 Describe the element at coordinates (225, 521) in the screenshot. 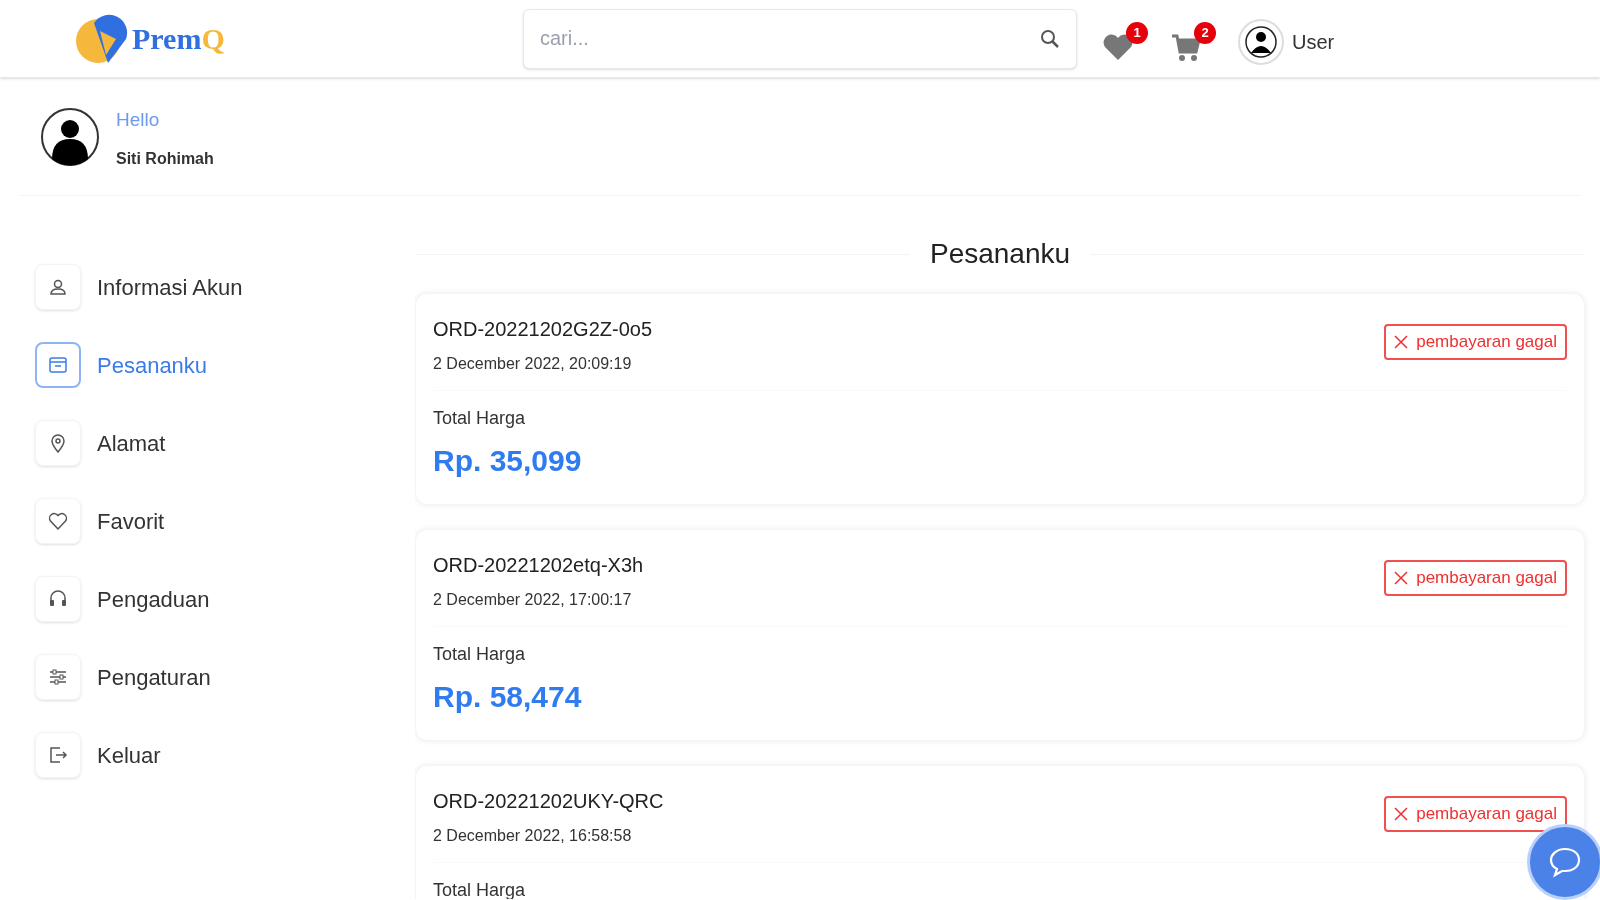

I see `sidebar-item: Favorit` at that location.